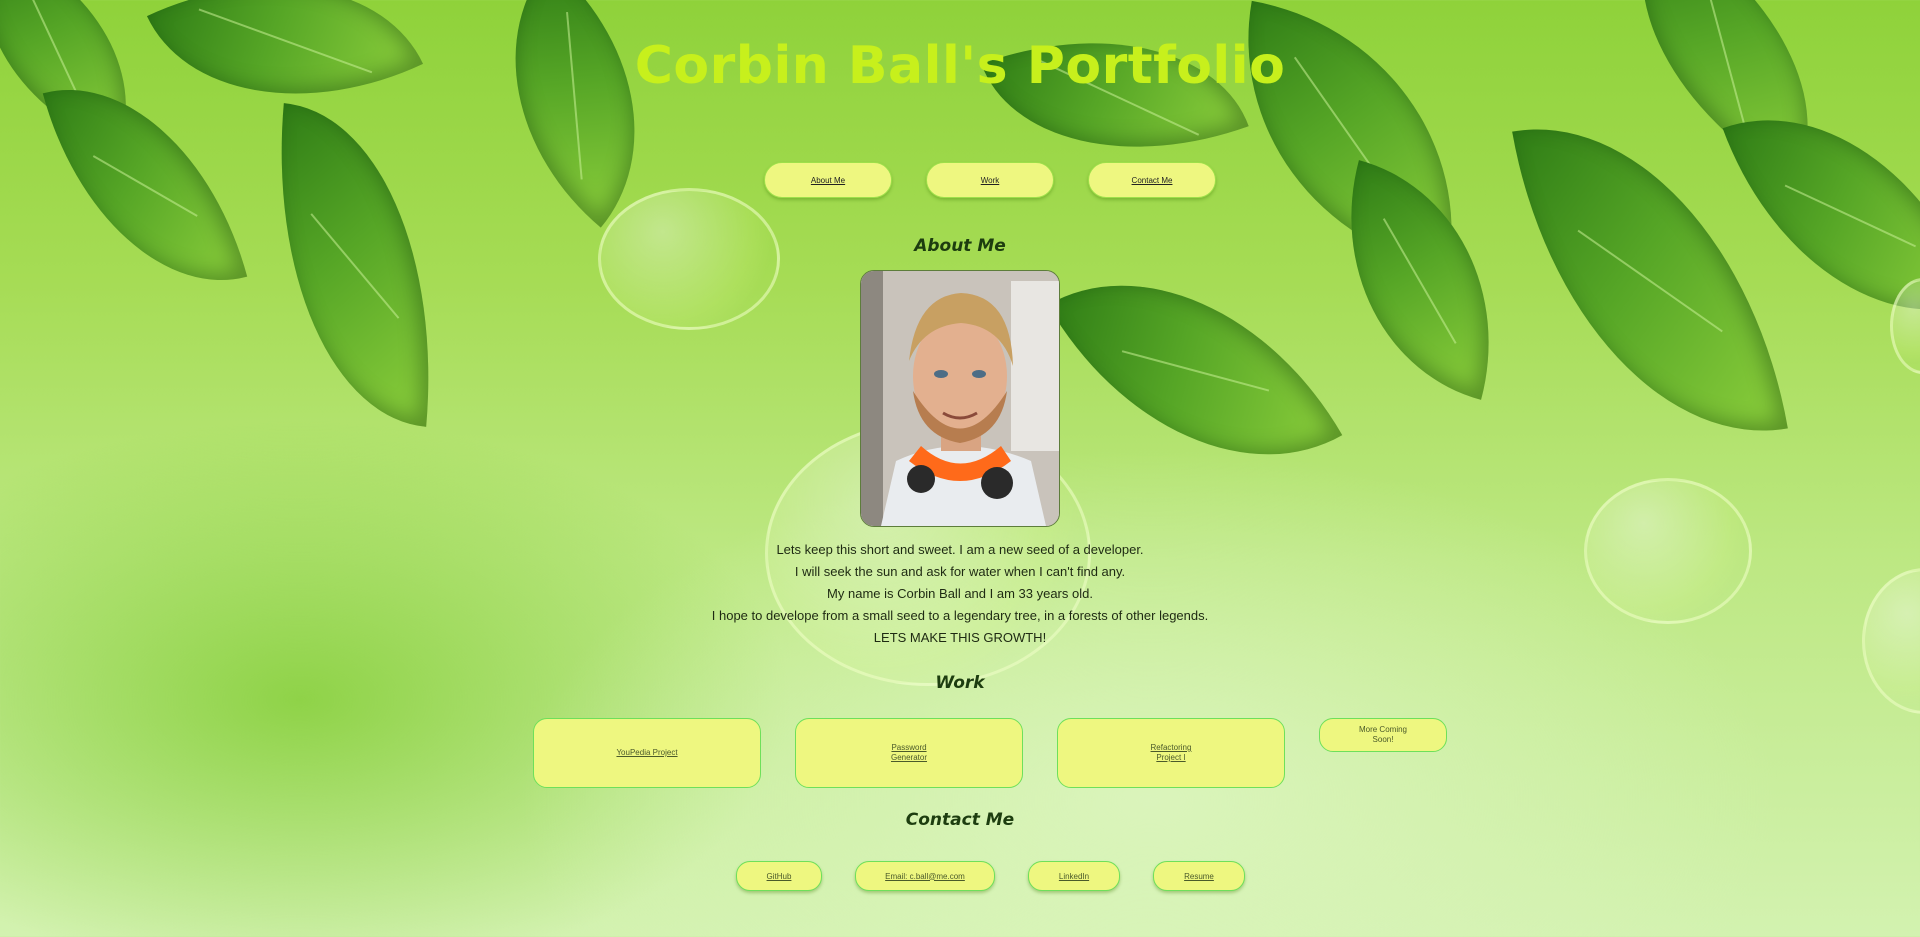 The height and width of the screenshot is (937, 1920). What do you see at coordinates (960, 637) in the screenshot?
I see `about-line: LETS MAKE THIS GROWTH!` at bounding box center [960, 637].